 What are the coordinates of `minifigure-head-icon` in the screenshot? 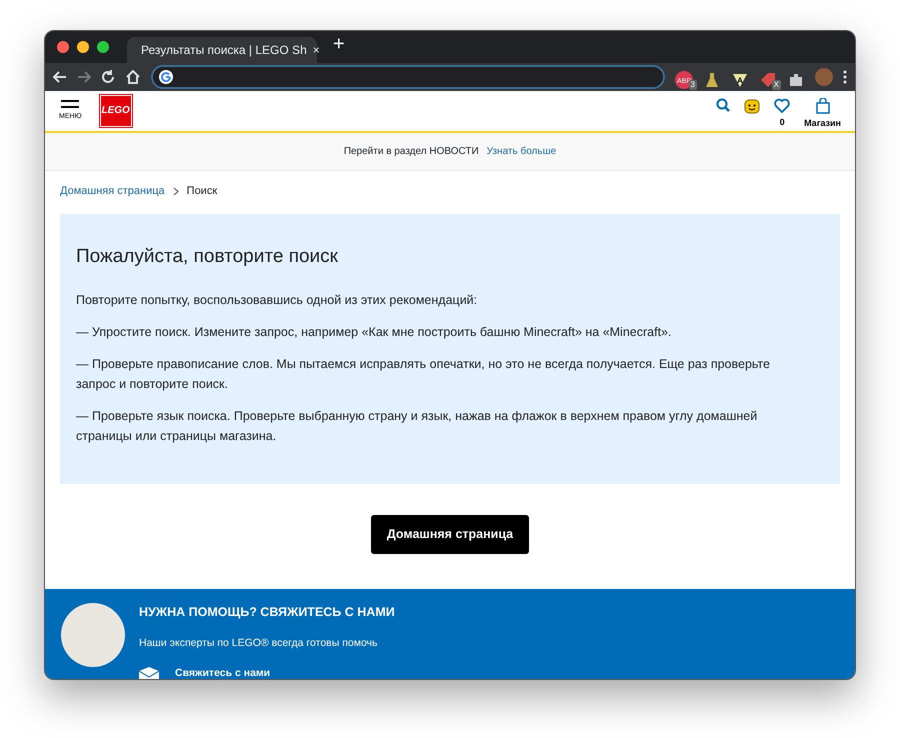 It's located at (752, 106).